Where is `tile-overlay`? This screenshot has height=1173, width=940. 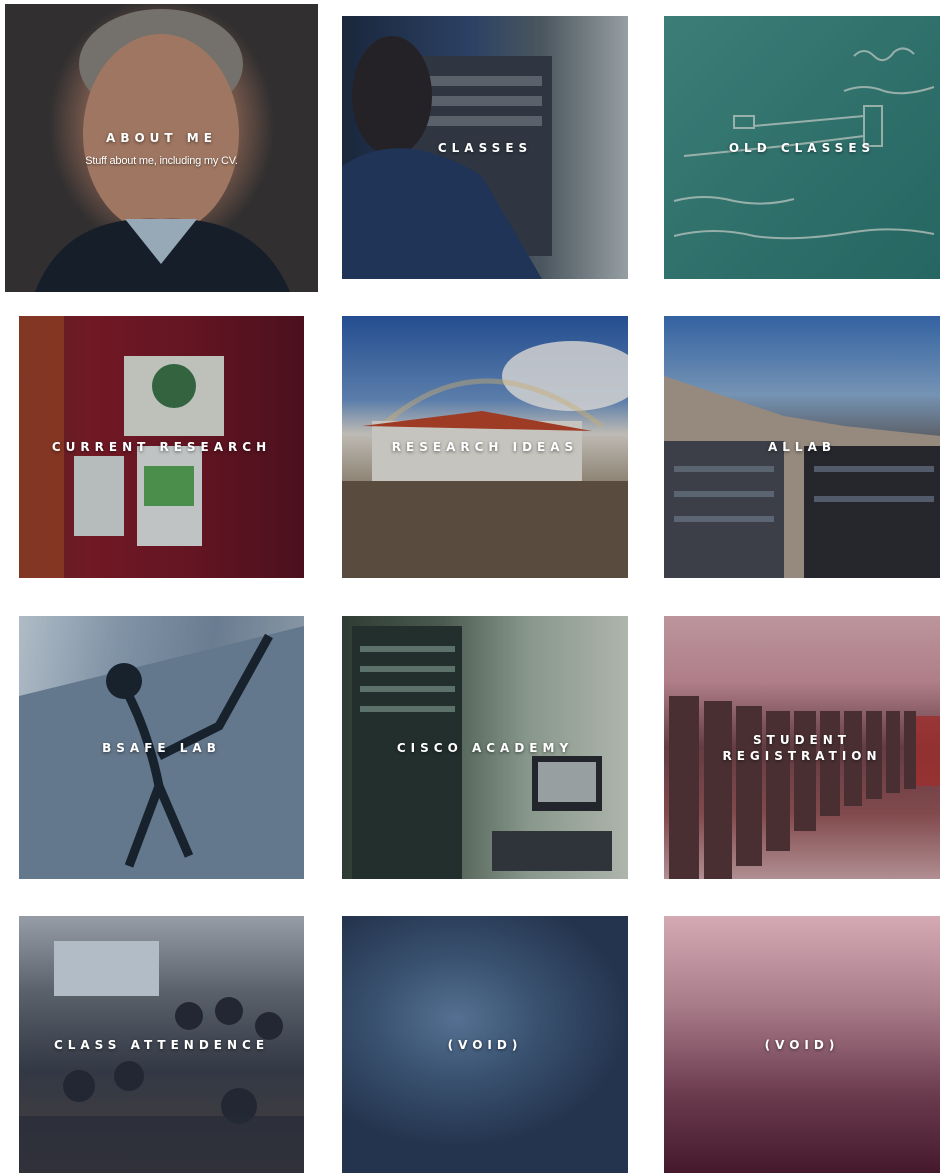
tile-overlay is located at coordinates (161, 148).